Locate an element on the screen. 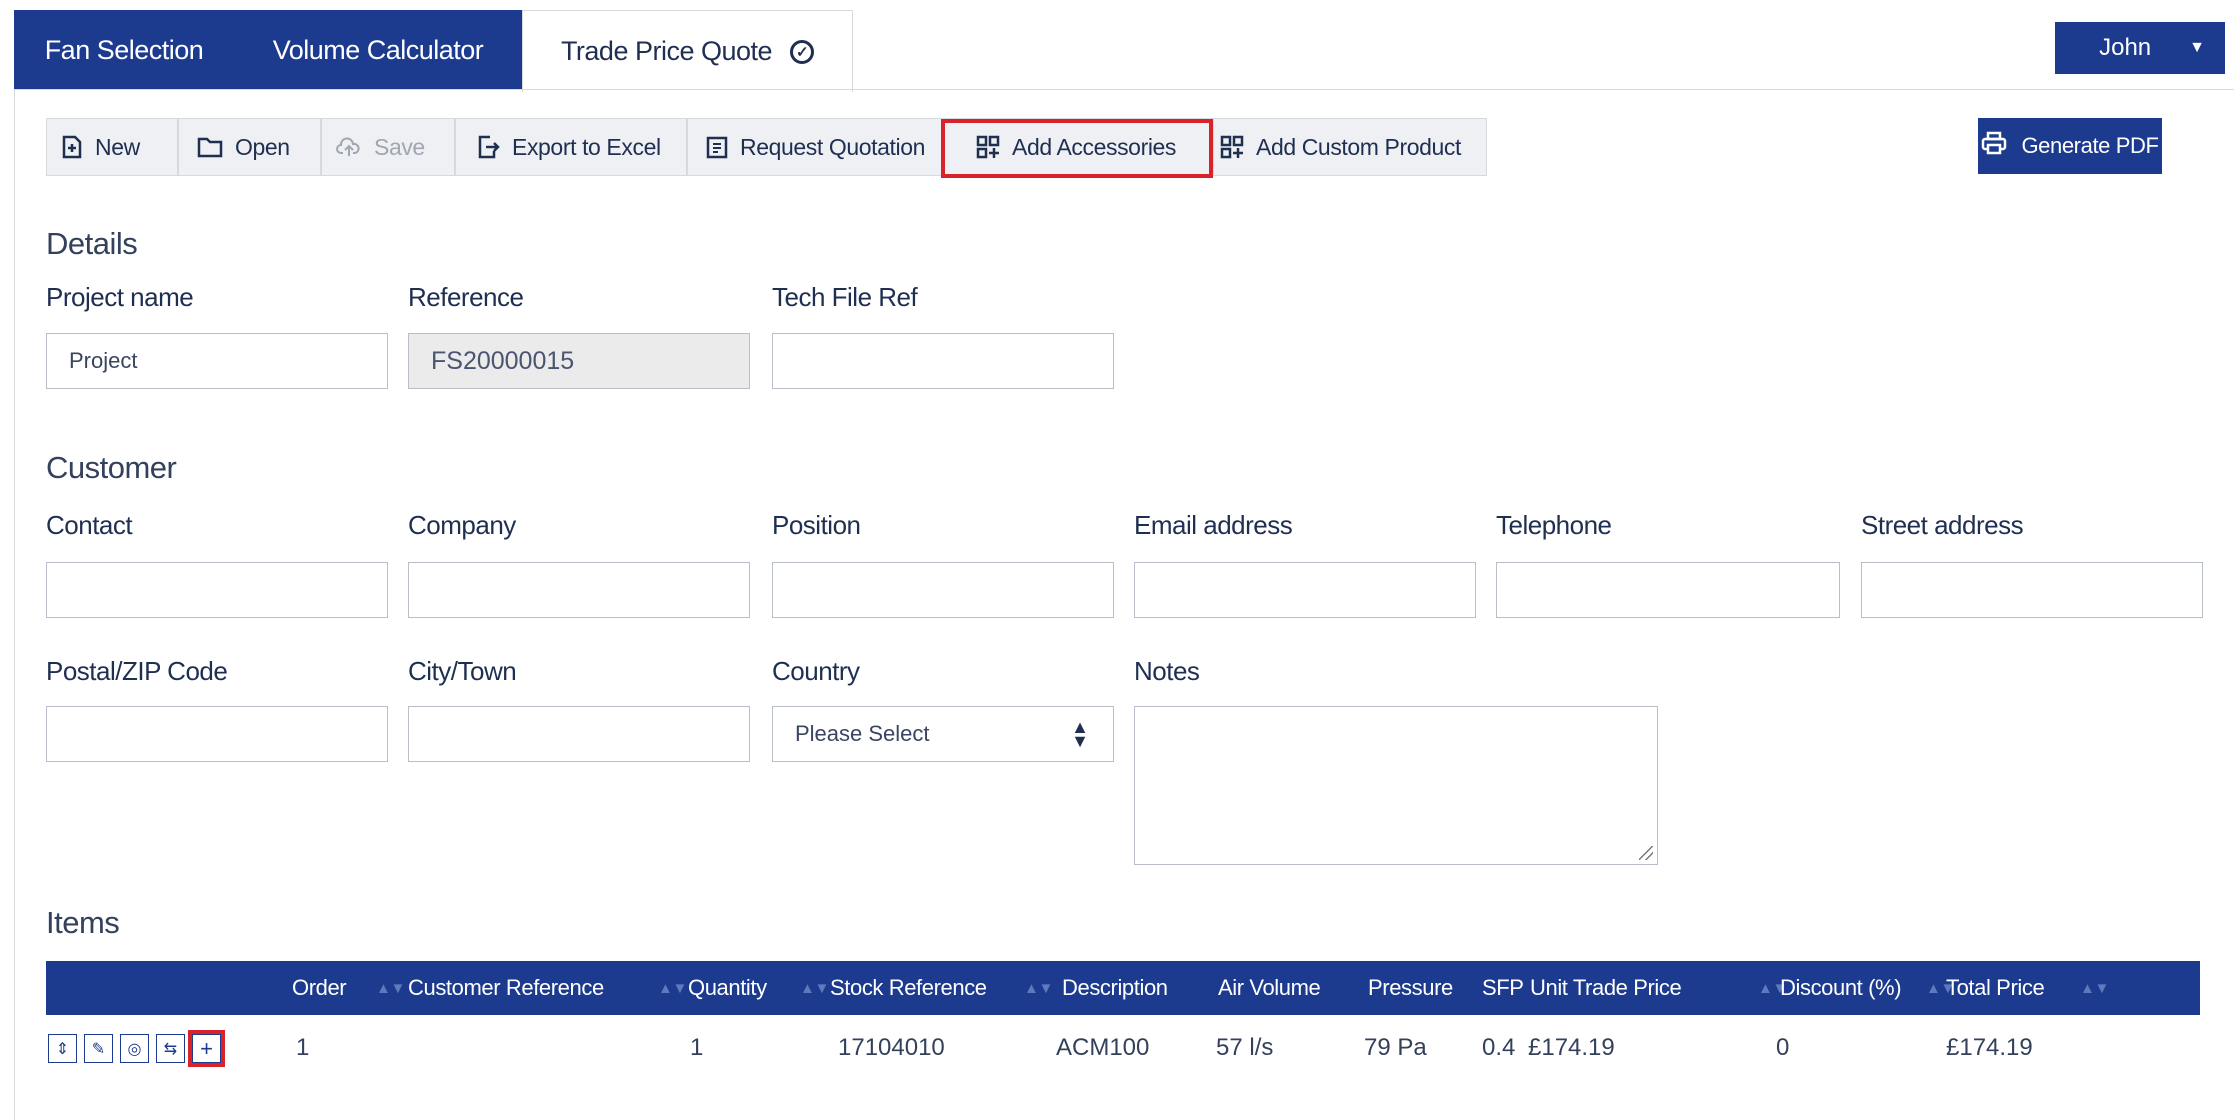  save-button: Save is located at coordinates (388, 147).